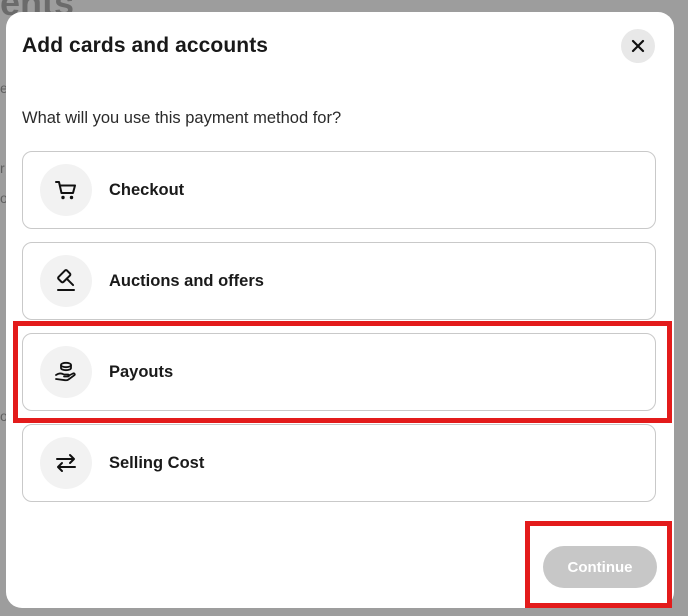 This screenshot has width=688, height=616. I want to click on swap-arrows-icon, so click(66, 463).